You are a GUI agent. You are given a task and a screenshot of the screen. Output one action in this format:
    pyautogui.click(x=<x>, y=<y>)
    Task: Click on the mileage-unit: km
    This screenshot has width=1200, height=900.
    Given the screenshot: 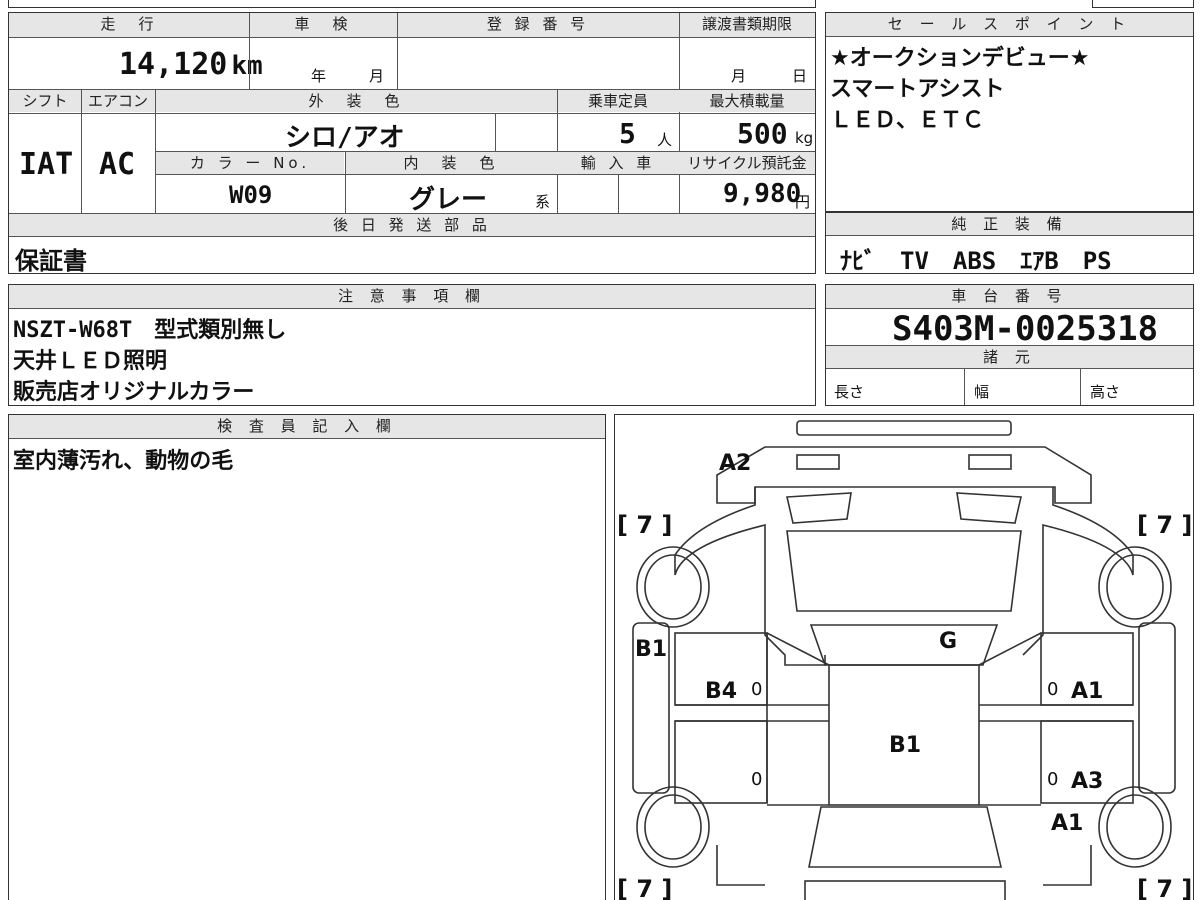 What is the action you would take?
    pyautogui.click(x=247, y=66)
    